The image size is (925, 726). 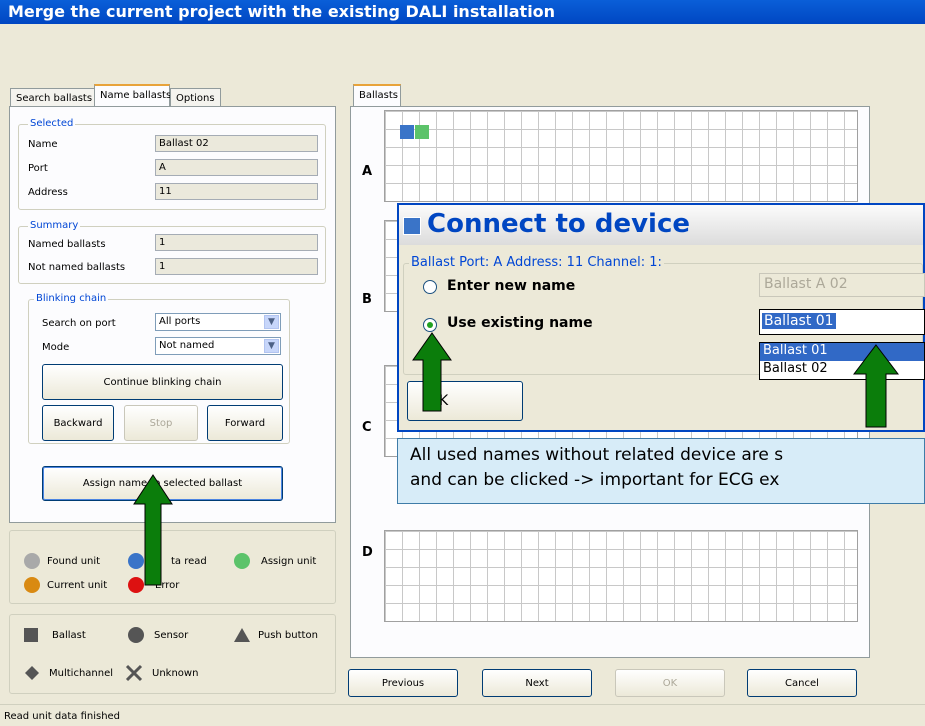 I want to click on not-named-ballasts-field: 1, so click(x=236, y=266).